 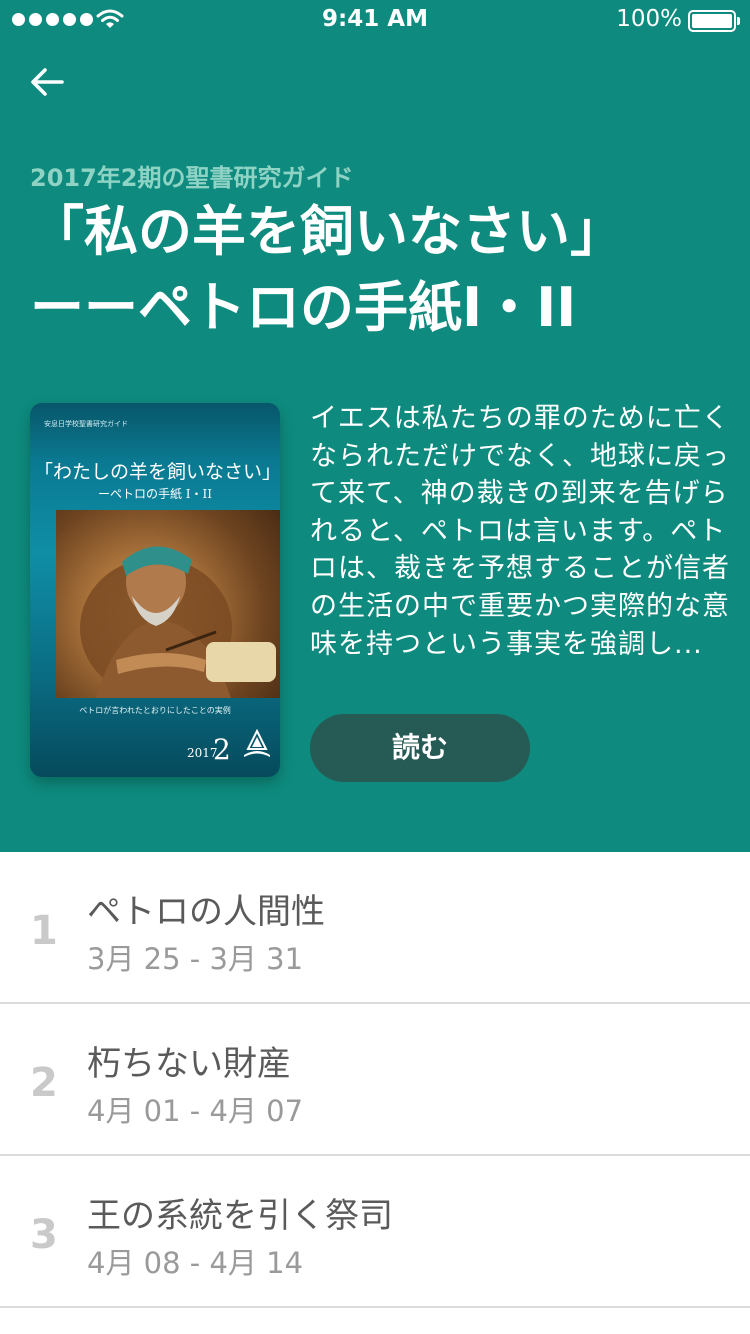 What do you see at coordinates (86, 424) in the screenshot?
I see `cover-top-text: 安息日学校聖書研究ガイド` at bounding box center [86, 424].